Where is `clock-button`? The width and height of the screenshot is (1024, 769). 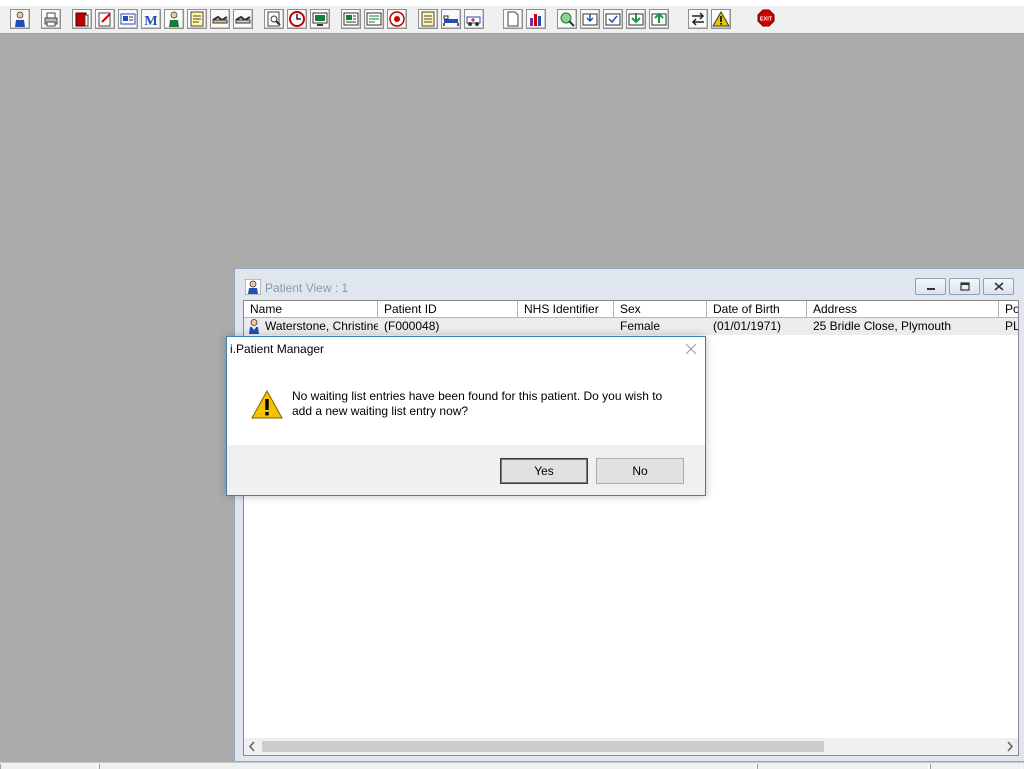
clock-button is located at coordinates (297, 19).